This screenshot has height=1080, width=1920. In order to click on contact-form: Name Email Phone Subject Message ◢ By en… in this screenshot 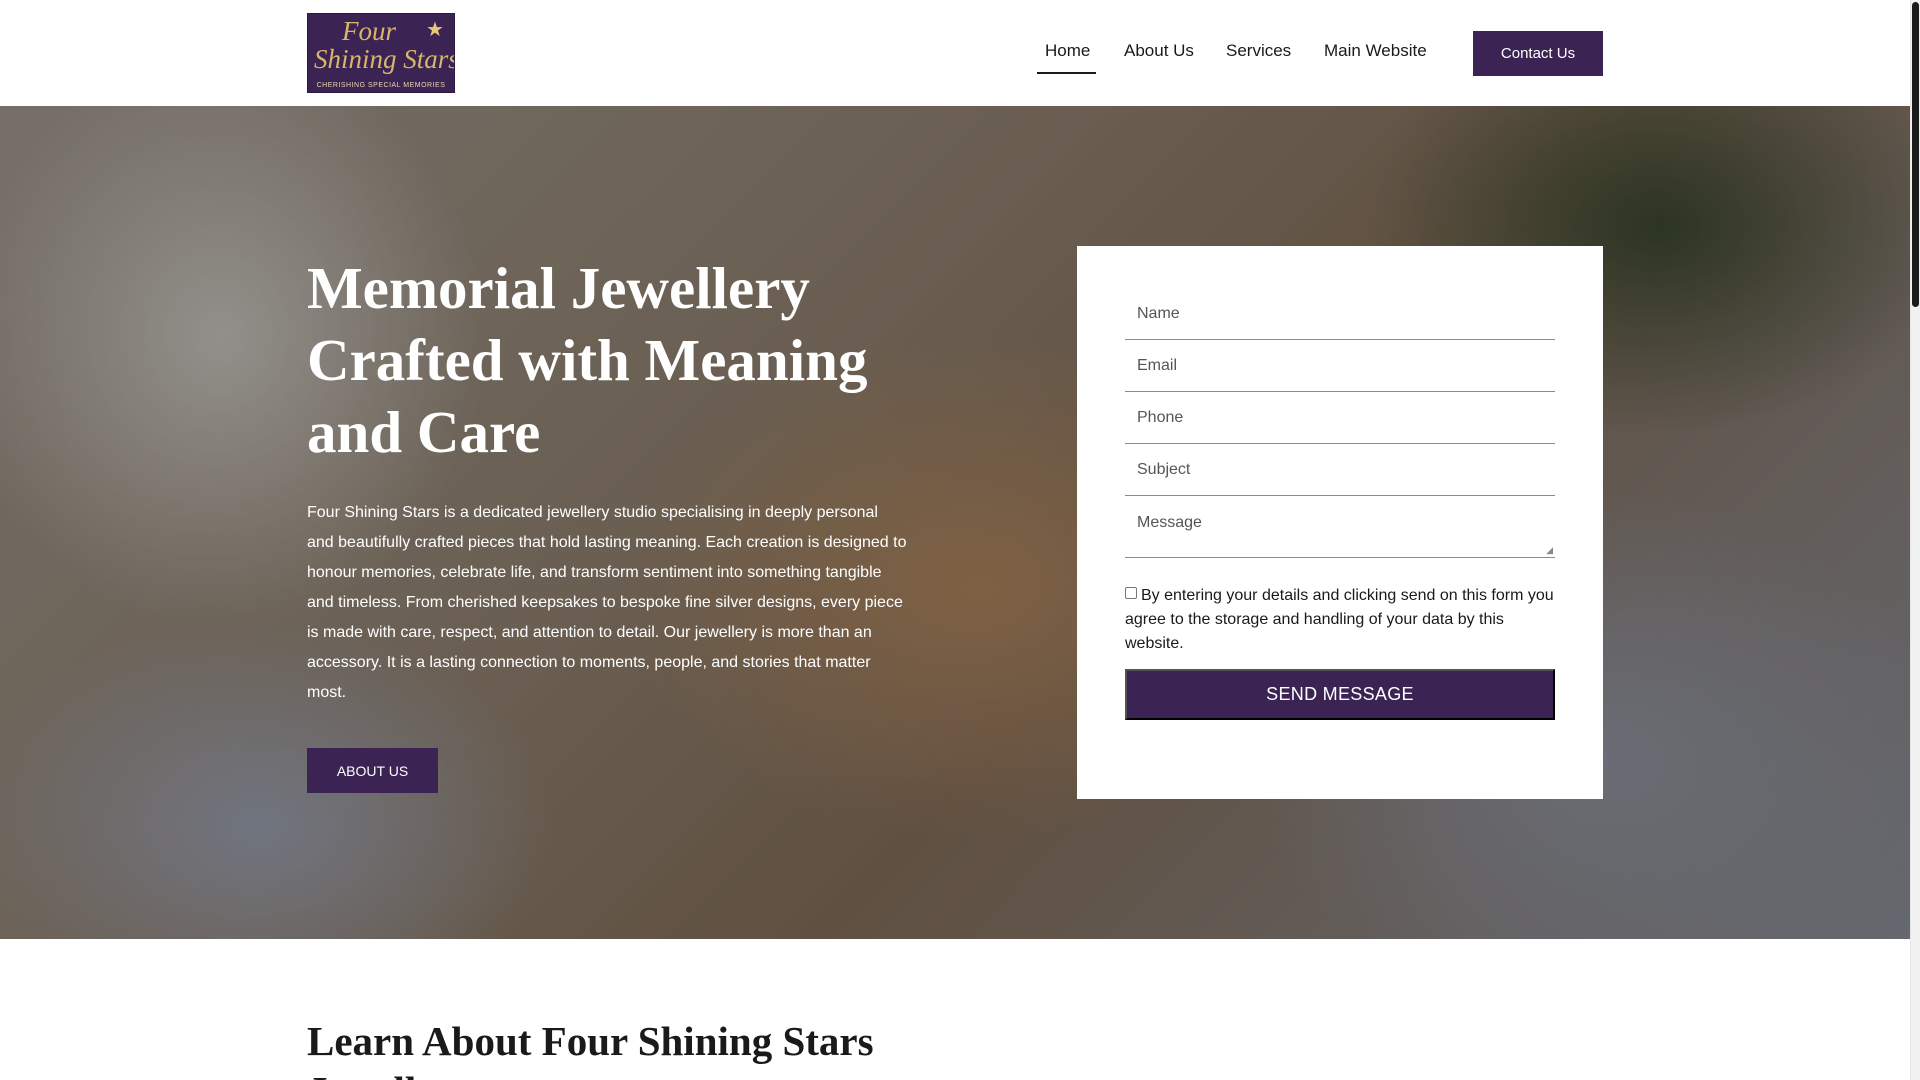, I will do `click(1340, 522)`.